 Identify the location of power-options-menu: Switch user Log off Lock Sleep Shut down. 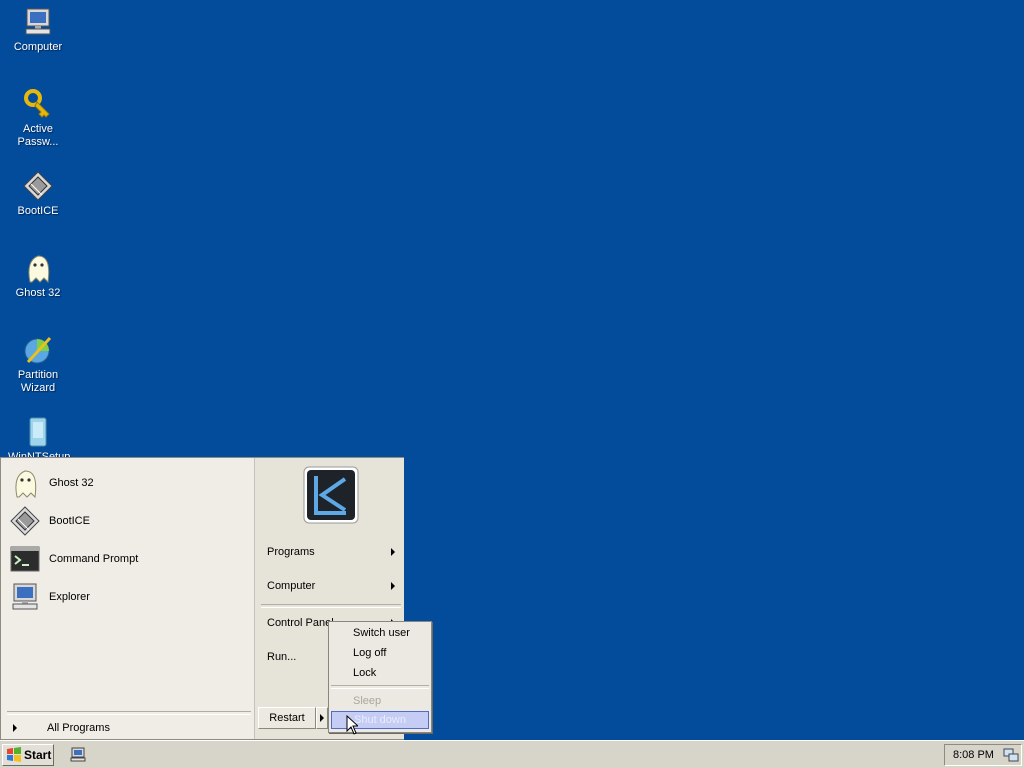
(380, 677).